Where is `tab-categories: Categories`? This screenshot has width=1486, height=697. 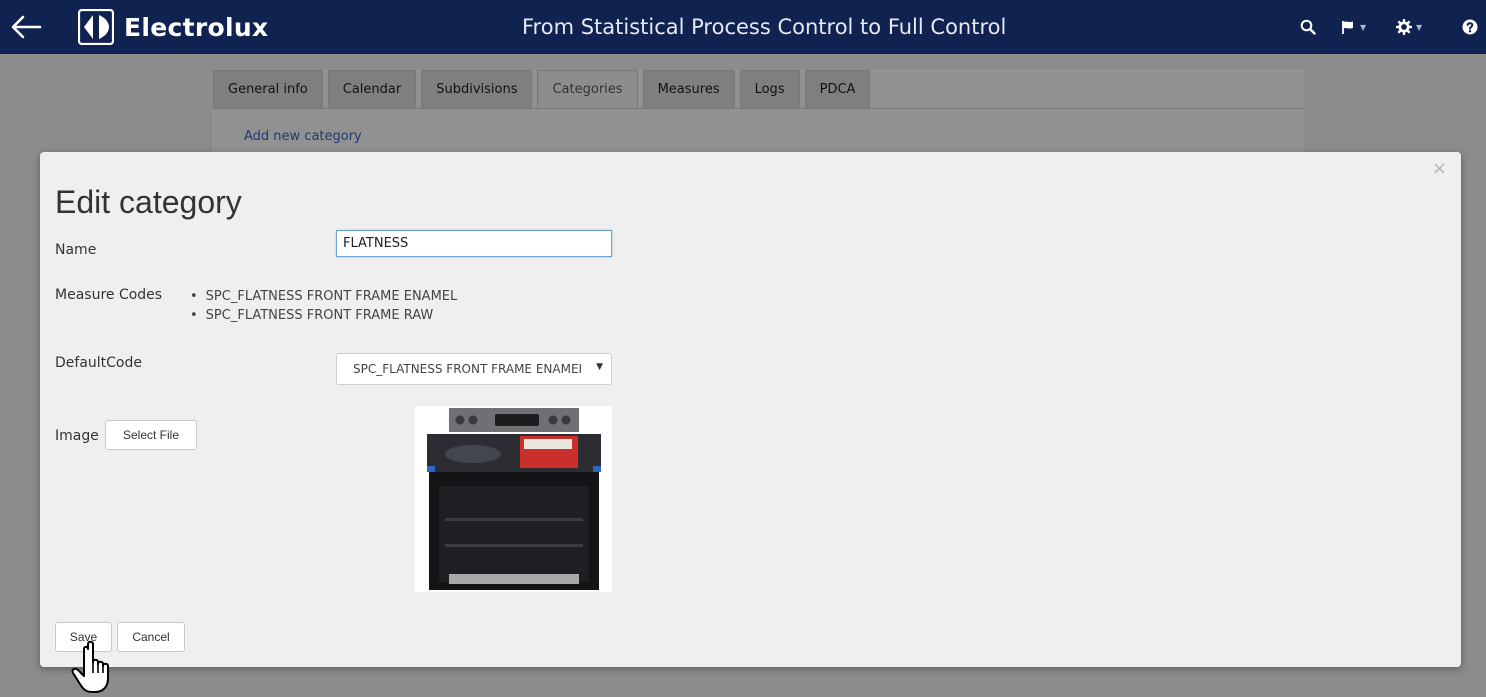 tab-categories: Categories is located at coordinates (587, 89).